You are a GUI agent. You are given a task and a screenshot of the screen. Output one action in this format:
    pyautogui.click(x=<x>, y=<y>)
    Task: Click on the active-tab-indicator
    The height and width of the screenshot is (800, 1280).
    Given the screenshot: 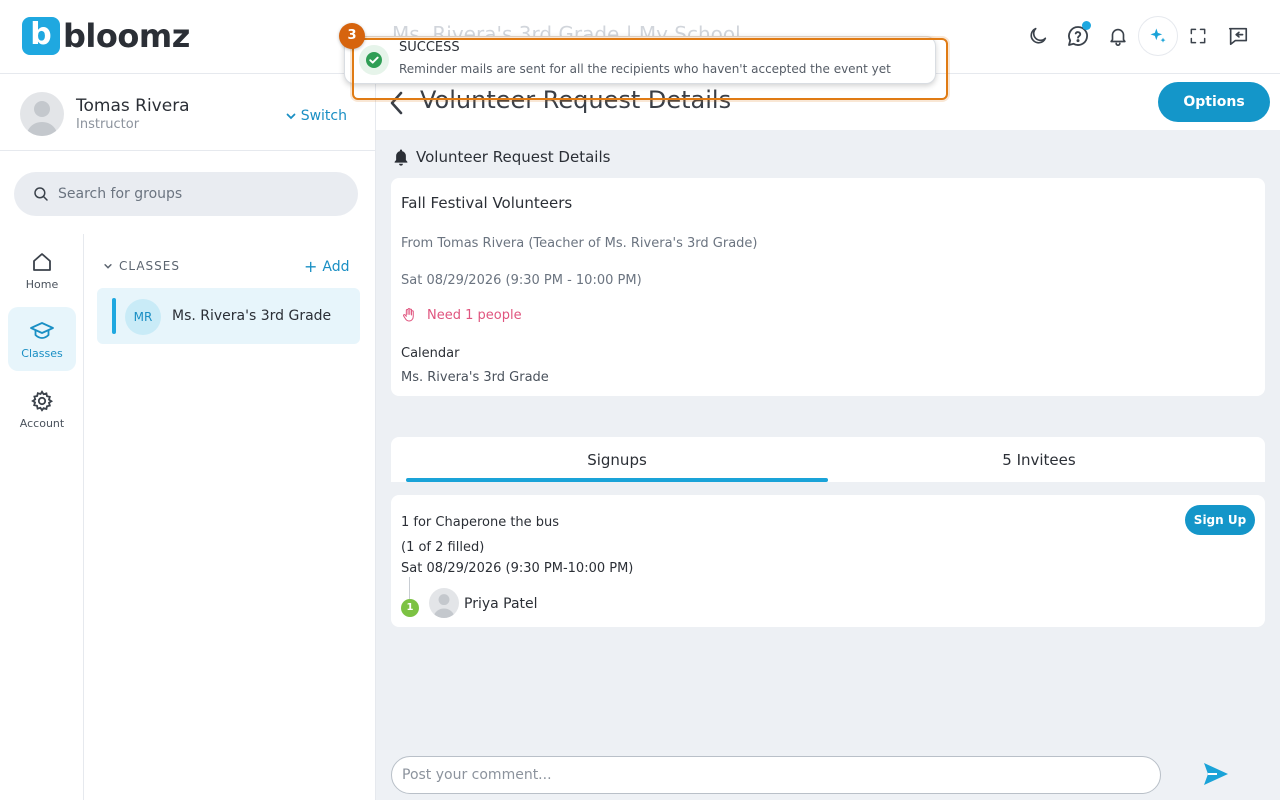 What is the action you would take?
    pyautogui.click(x=617, y=480)
    